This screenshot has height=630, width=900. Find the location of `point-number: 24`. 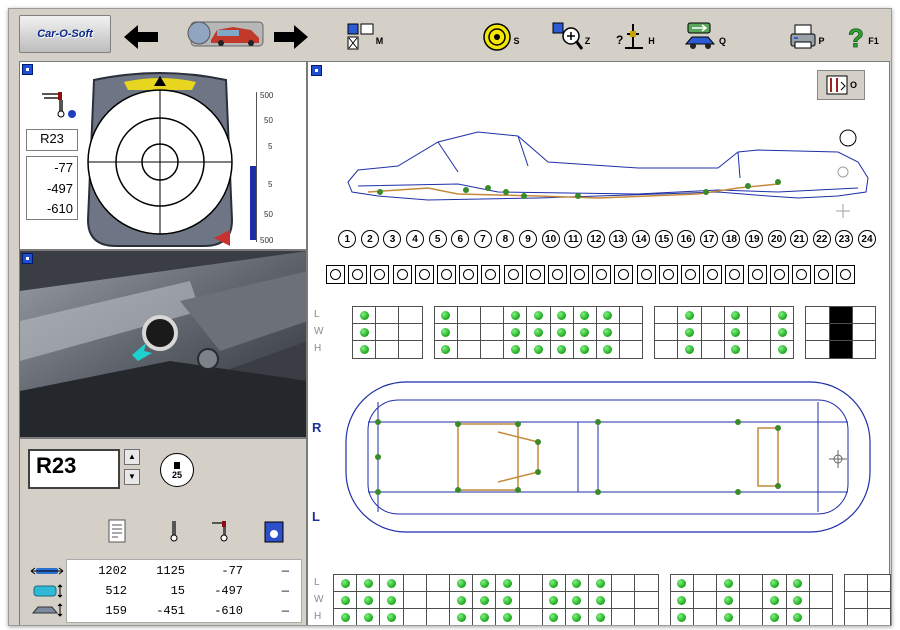

point-number: 24 is located at coordinates (866, 239).